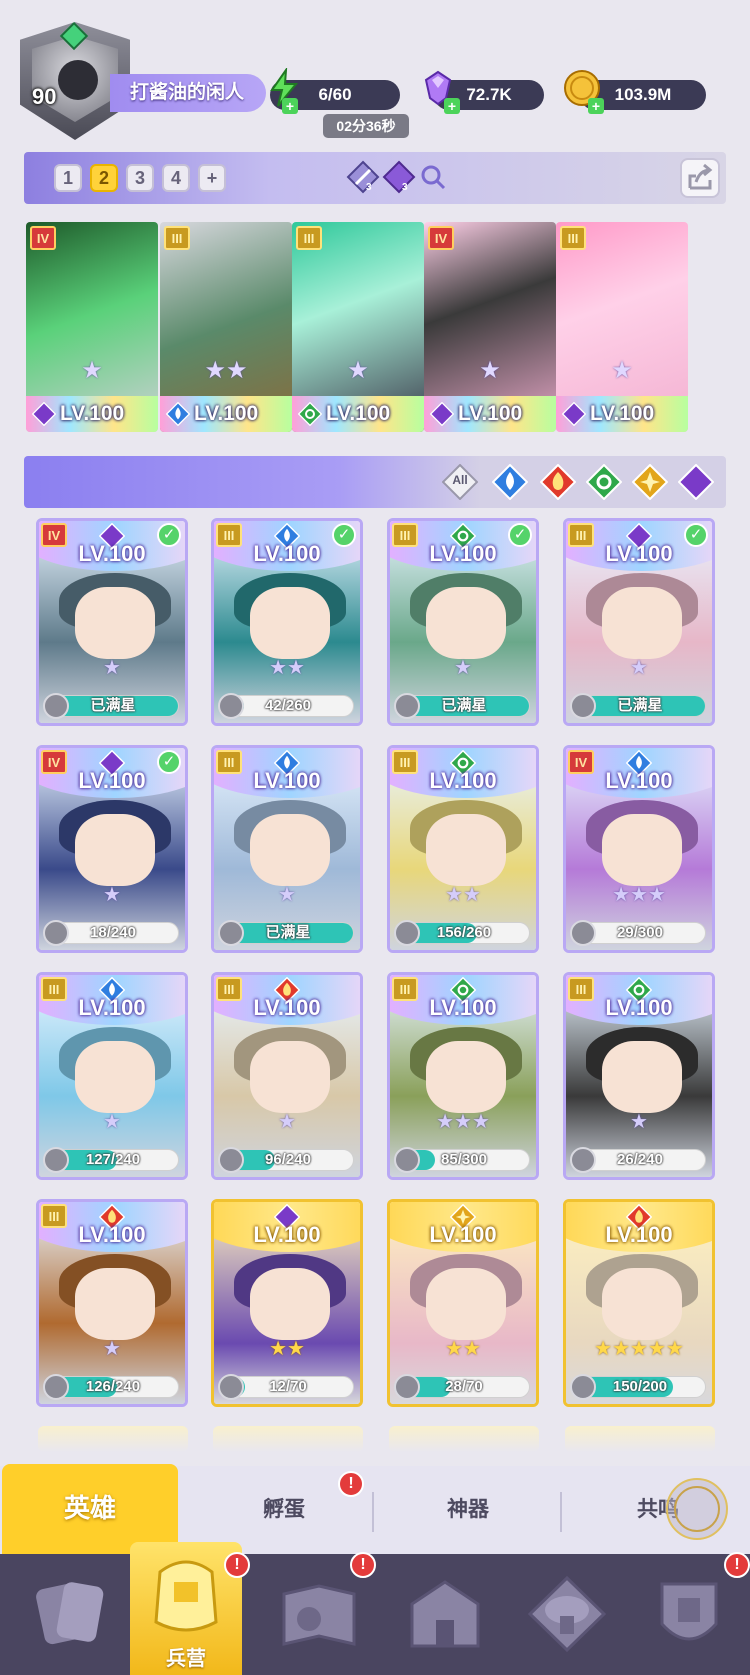 The height and width of the screenshot is (1675, 750). I want to click on compass-icon, so click(697, 1509).